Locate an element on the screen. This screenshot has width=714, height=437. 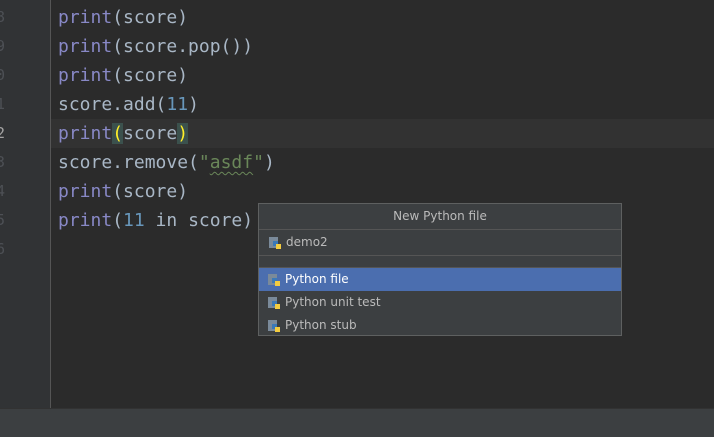
template-option: Python unit test is located at coordinates (440, 302).